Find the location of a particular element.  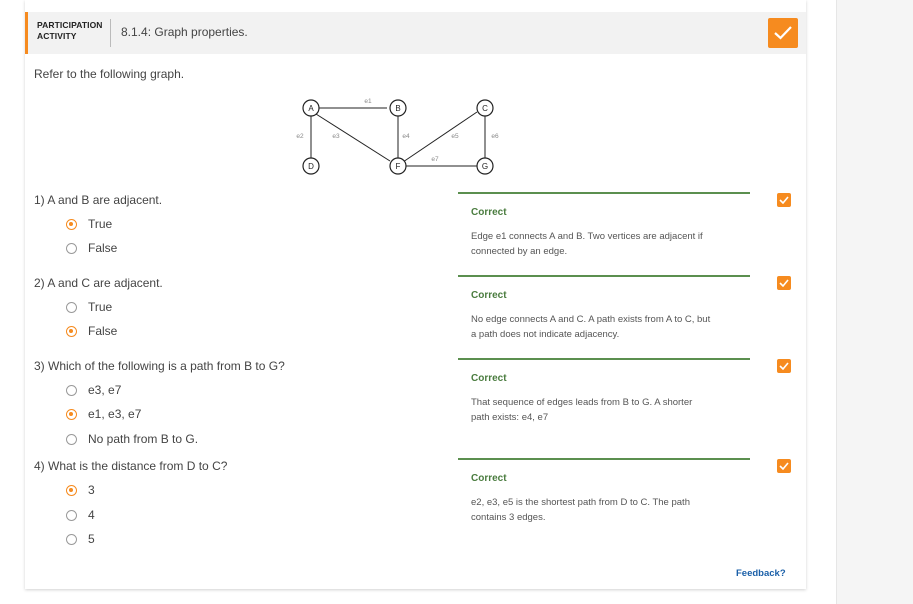

question-3-option-1: e3, e7 is located at coordinates (93, 390).